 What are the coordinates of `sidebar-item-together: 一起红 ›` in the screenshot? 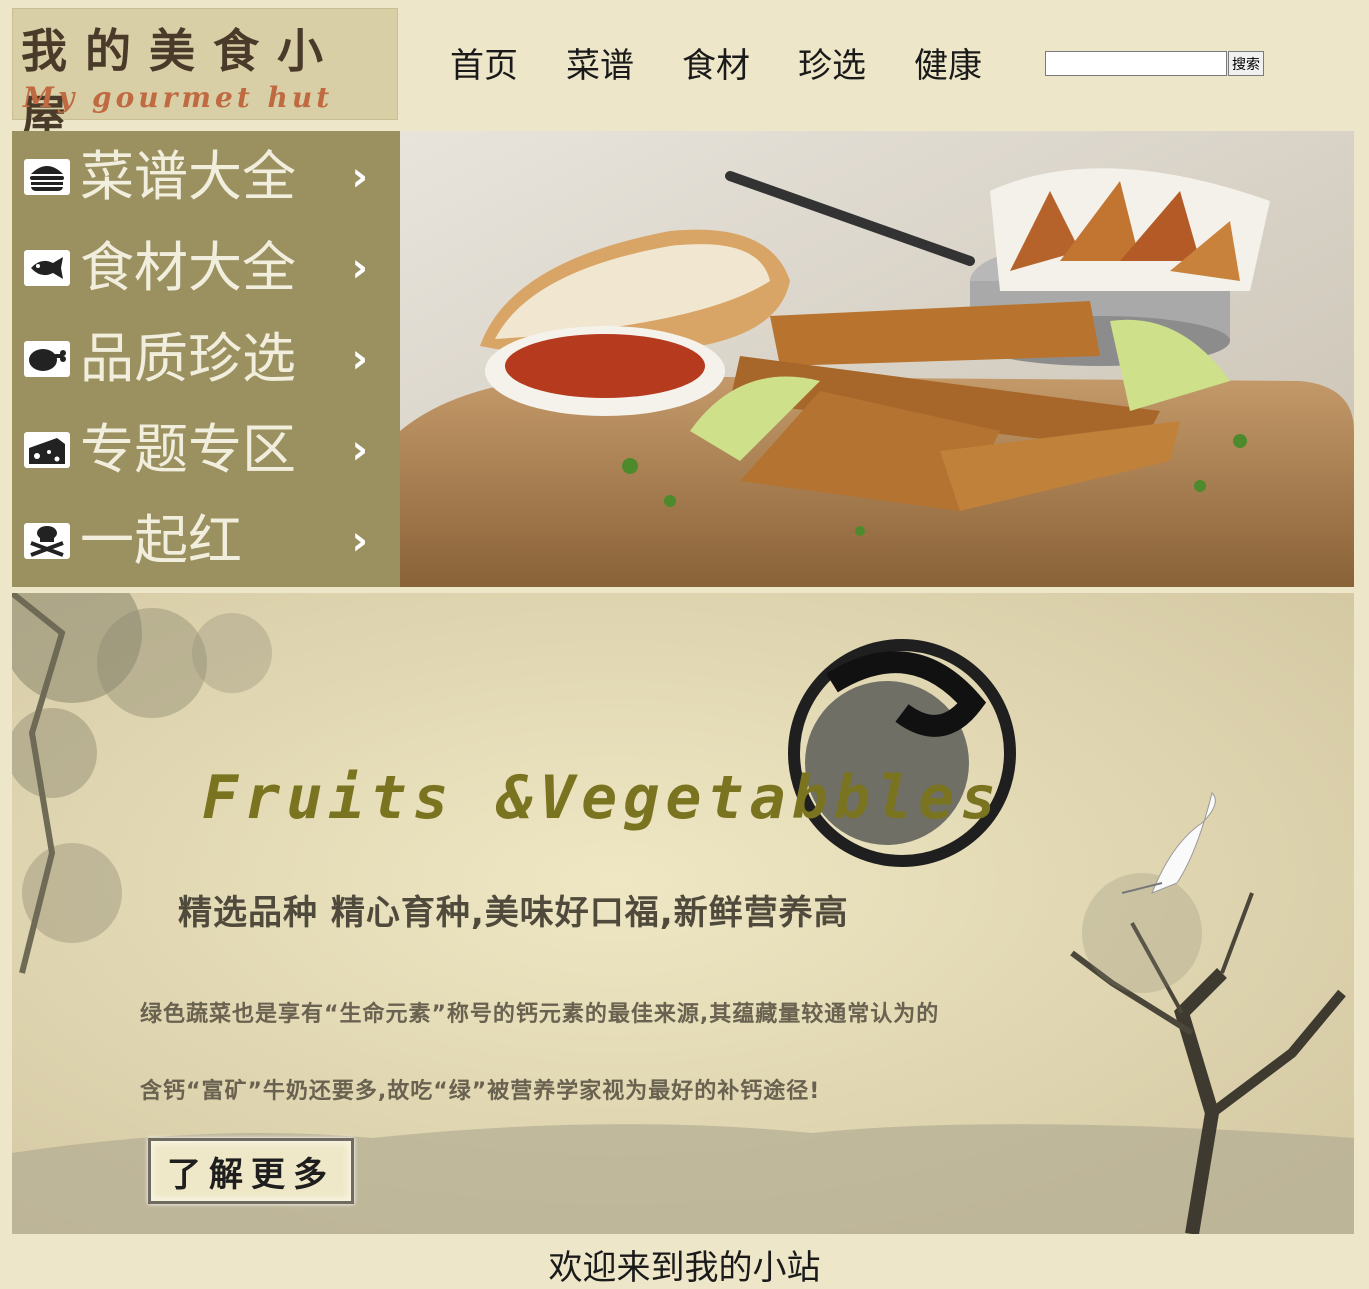 It's located at (206, 541).